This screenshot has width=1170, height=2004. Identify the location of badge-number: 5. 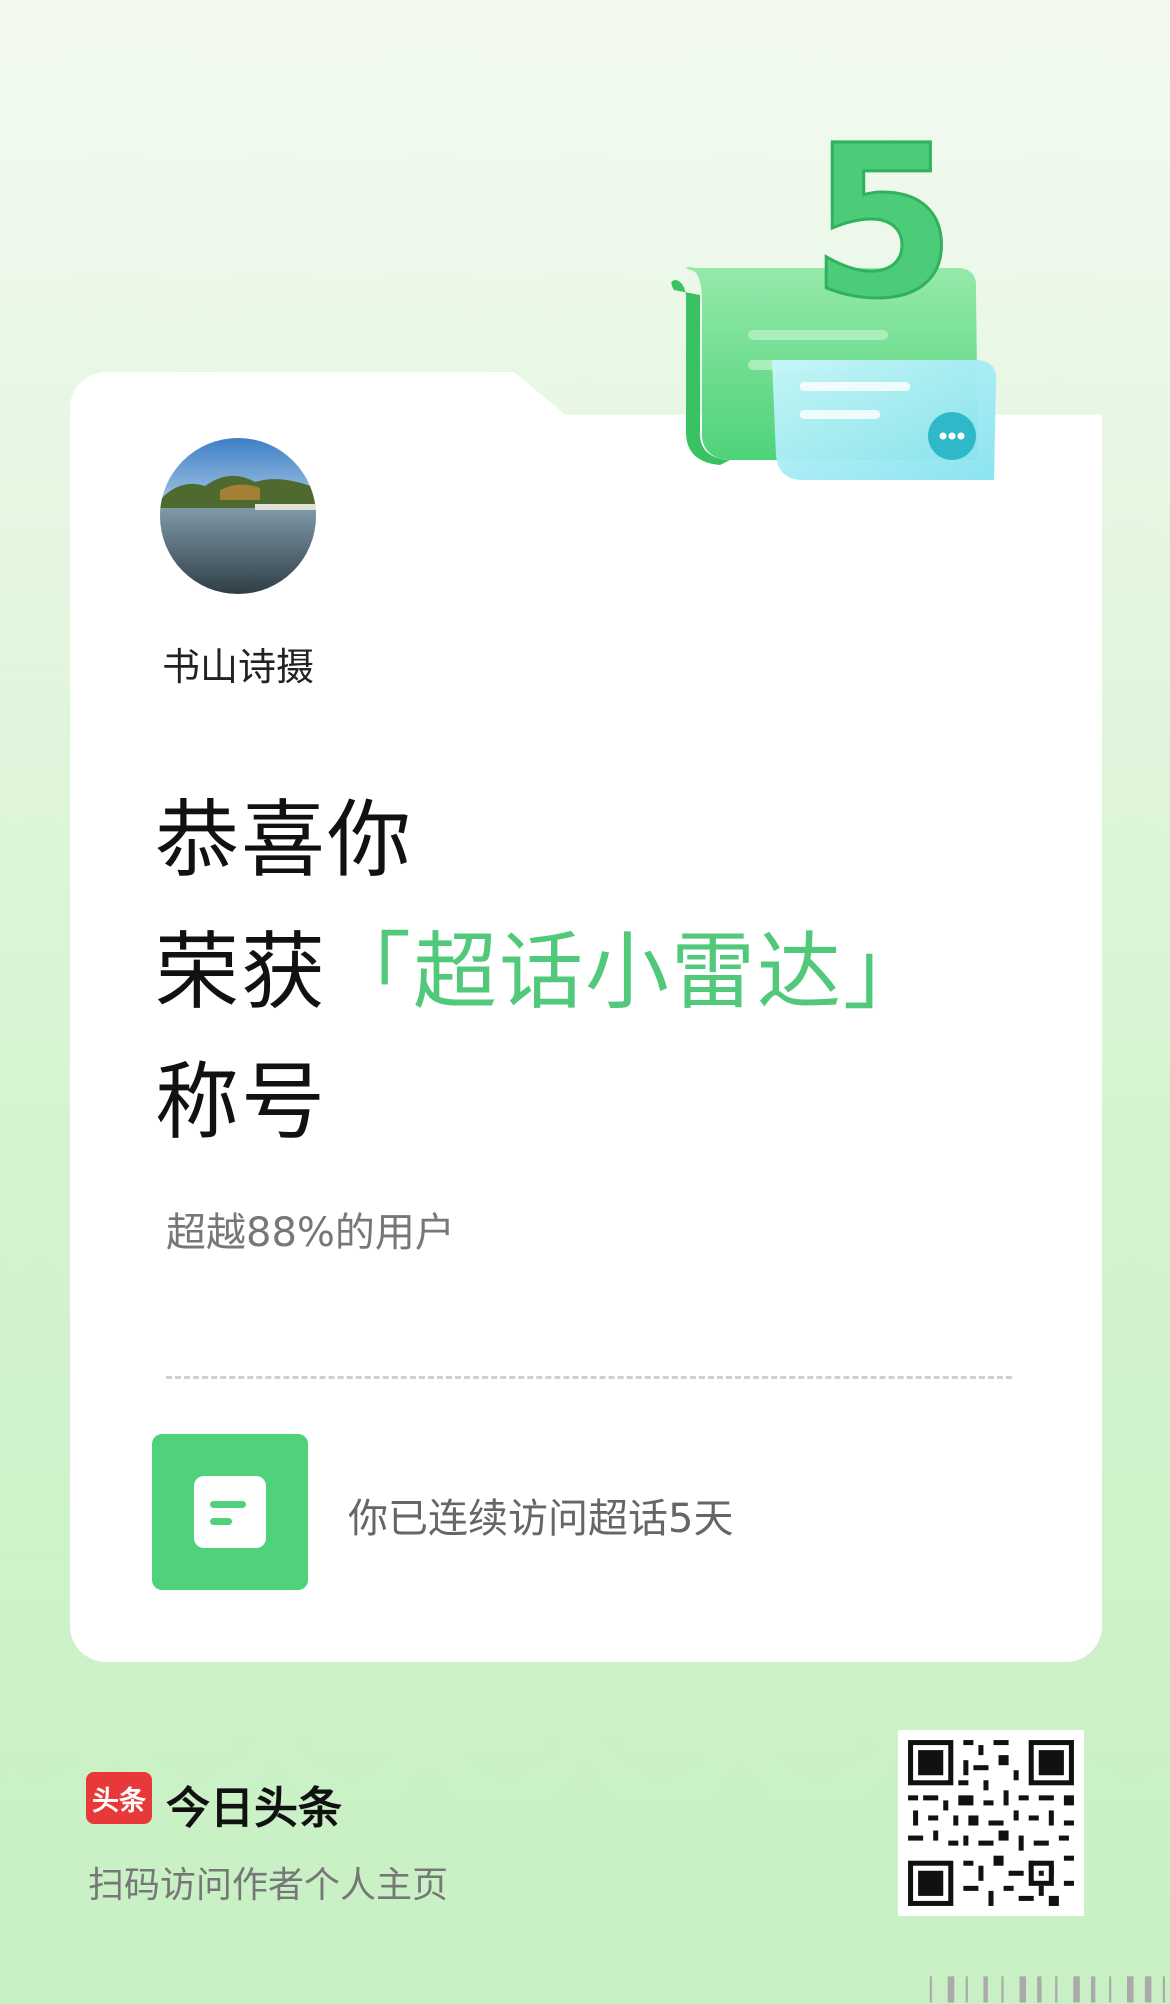
(883, 232).